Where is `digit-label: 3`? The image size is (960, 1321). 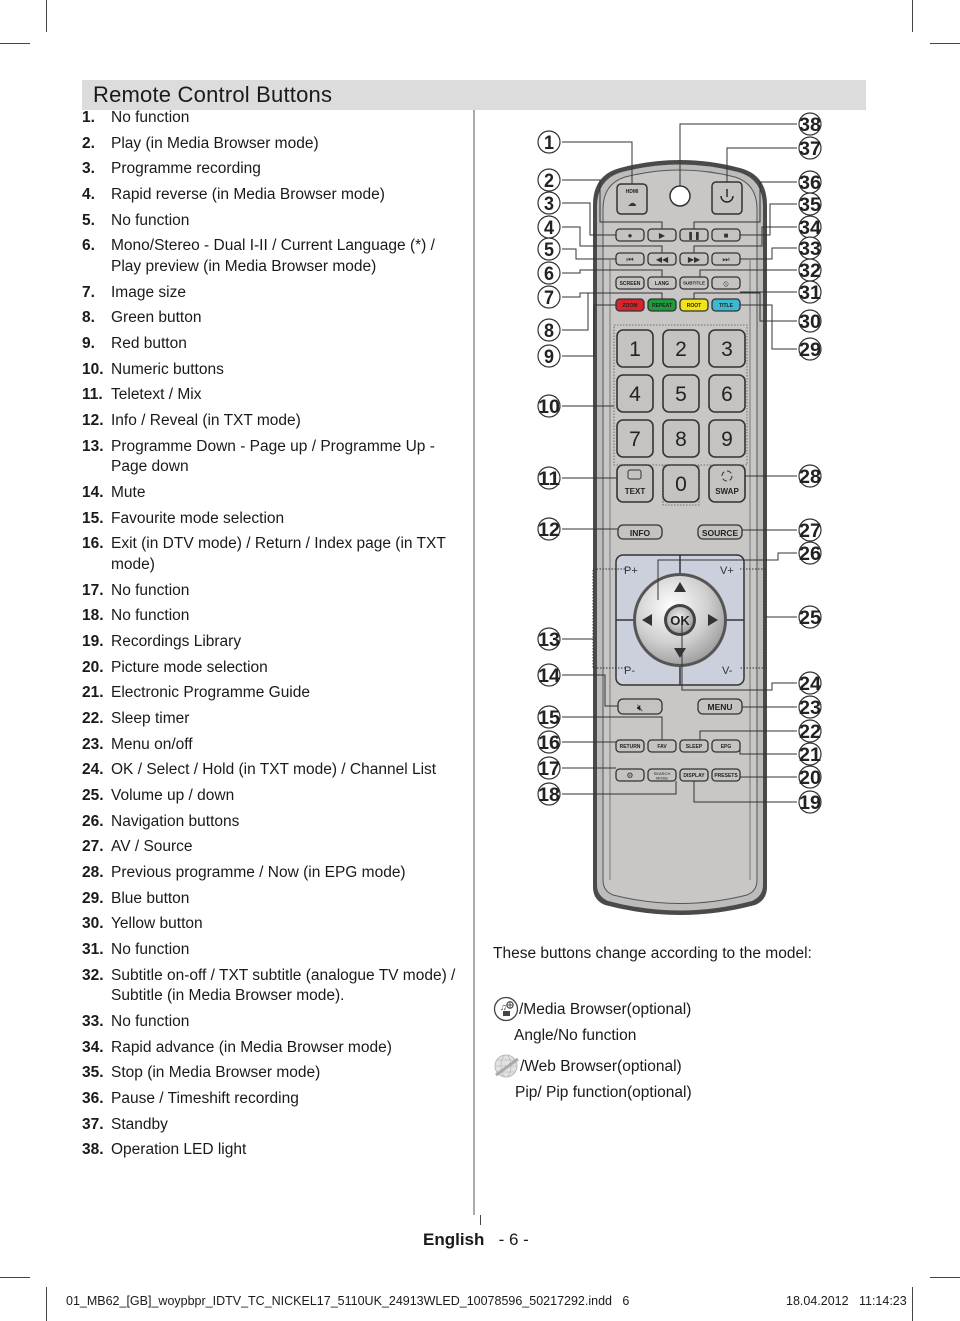
digit-label: 3 is located at coordinates (727, 349).